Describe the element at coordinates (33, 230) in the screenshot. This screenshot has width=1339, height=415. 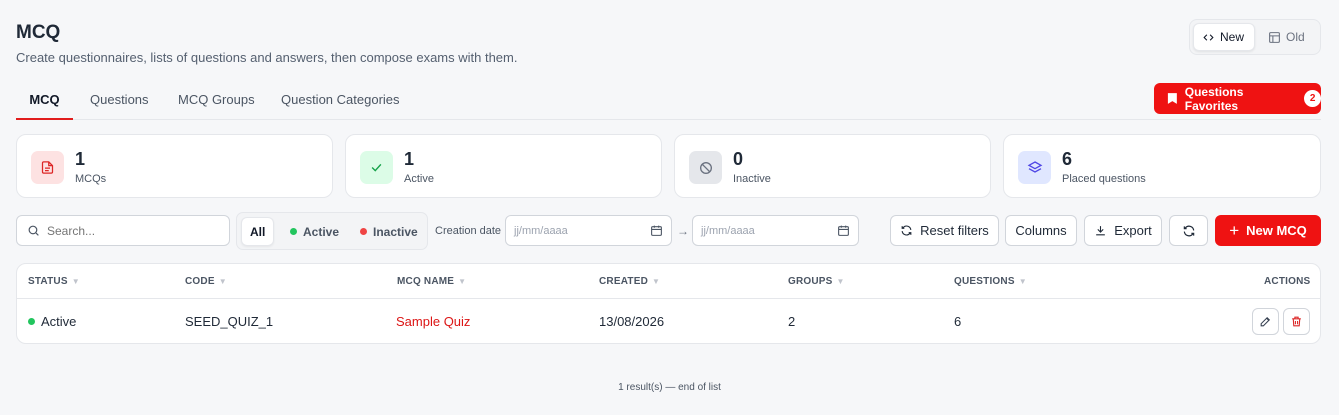
I see `search-icon` at that location.